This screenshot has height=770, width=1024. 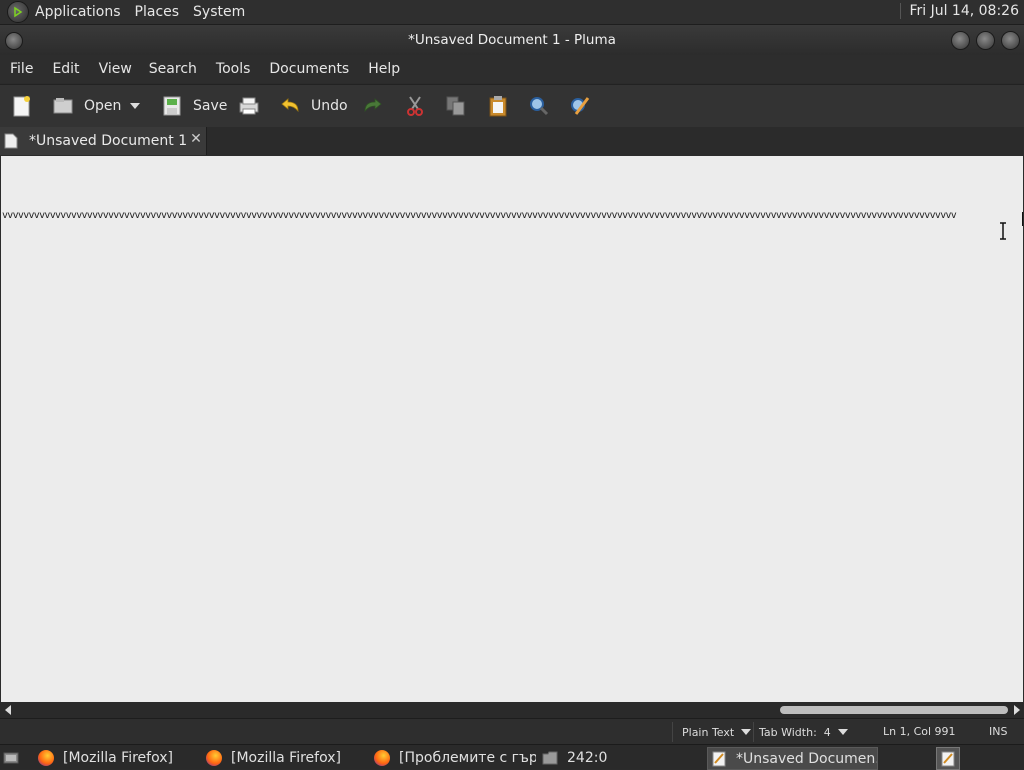 What do you see at coordinates (196, 139) in the screenshot?
I see `close-tab-icon: ✕` at bounding box center [196, 139].